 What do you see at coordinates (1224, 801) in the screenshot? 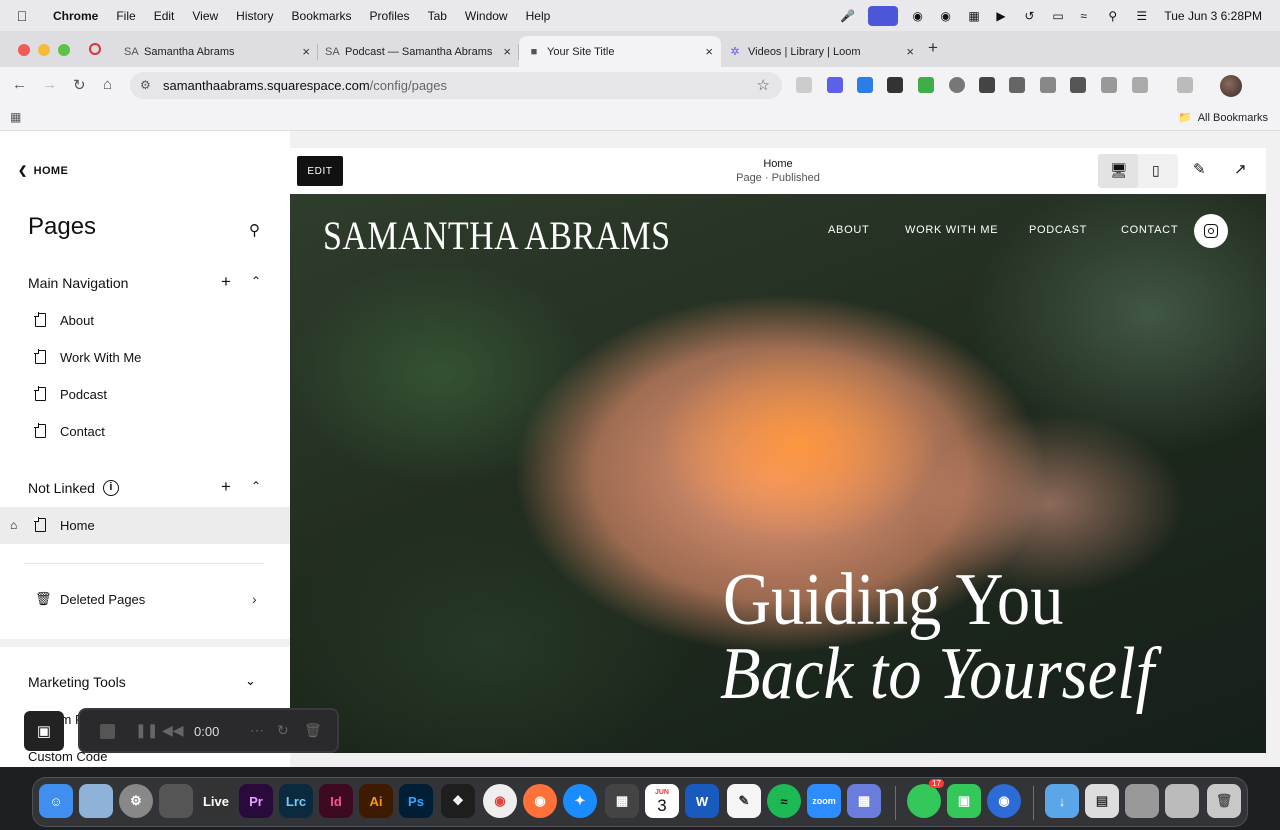
I see `trash-icon: 🗑` at bounding box center [1224, 801].